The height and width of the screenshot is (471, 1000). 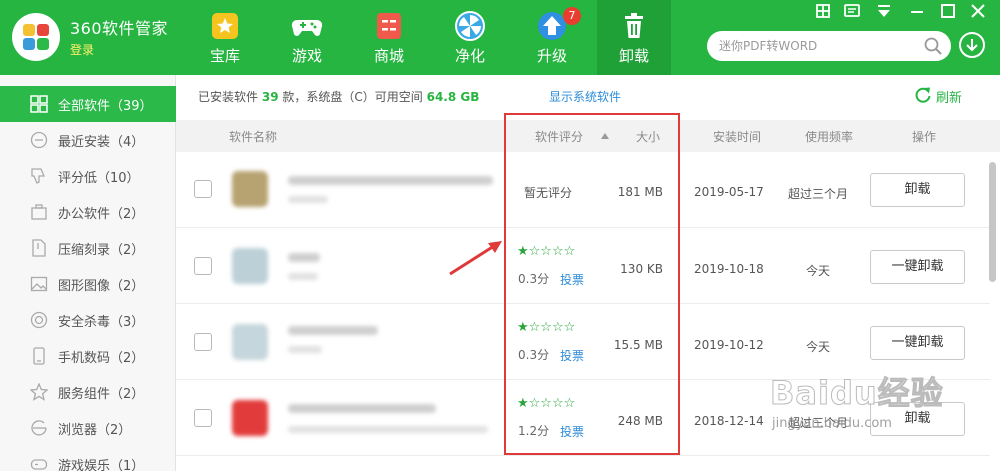 I want to click on menu-dropdown-icon, so click(x=884, y=11).